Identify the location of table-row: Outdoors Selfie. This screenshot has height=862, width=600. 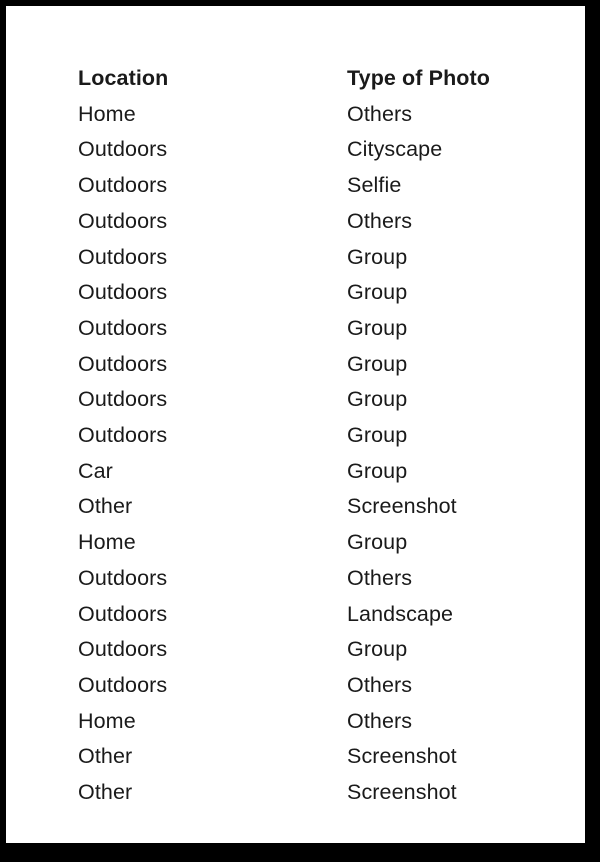
(308, 186).